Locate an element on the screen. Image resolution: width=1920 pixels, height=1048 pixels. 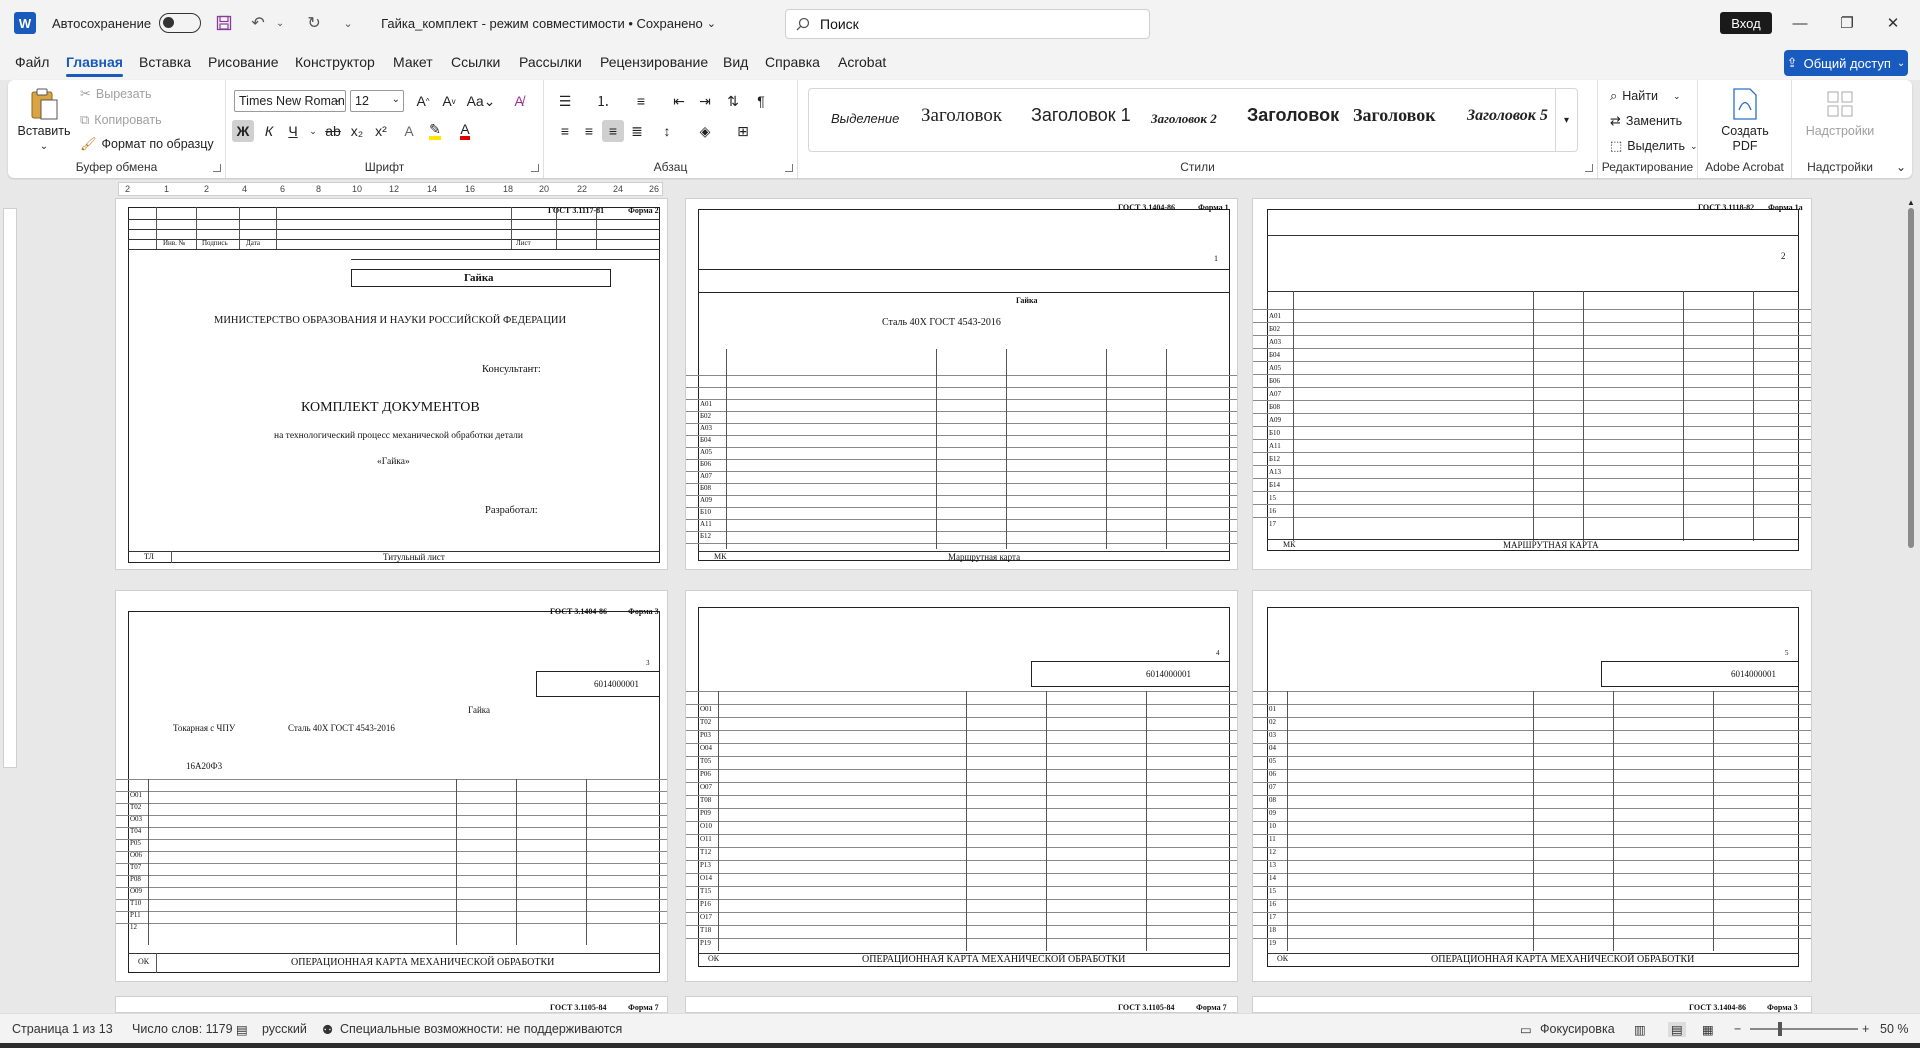
page-8: ГОСТ 3.1105-84 Форма 7 is located at coordinates (961, 1004).